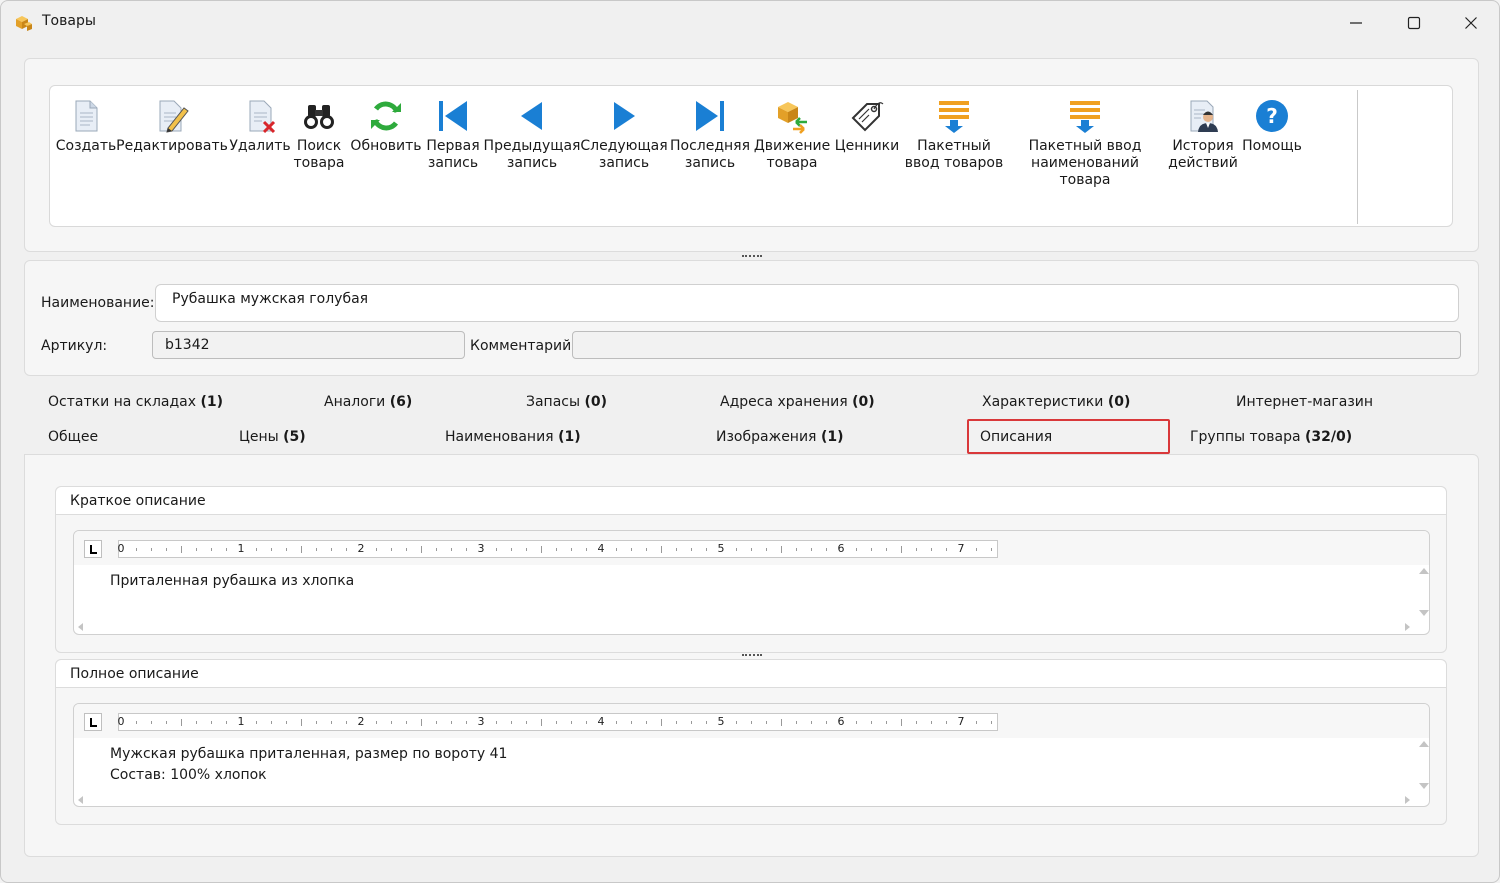  I want to click on maximize-button, so click(1414, 23).